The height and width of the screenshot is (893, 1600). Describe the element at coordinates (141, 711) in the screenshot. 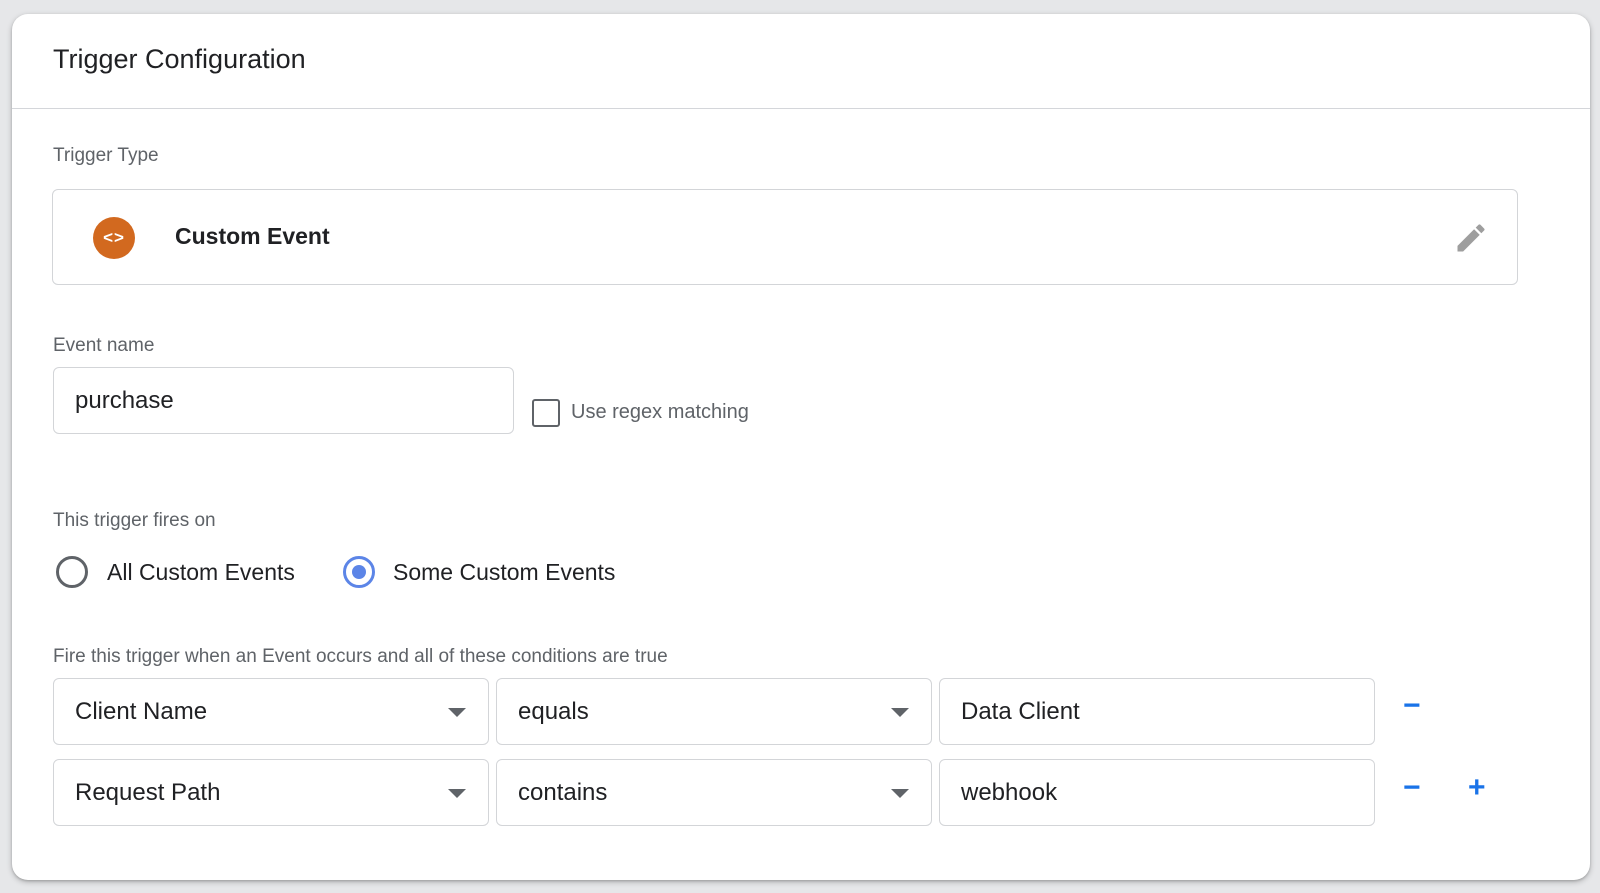

I see `condition-variable-value: Client Name` at that location.